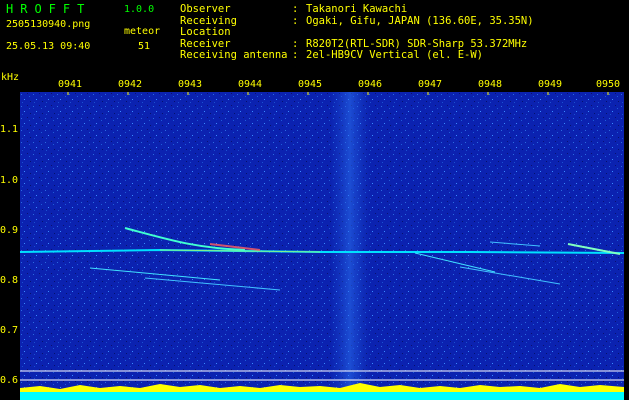 Image resolution: width=629 pixels, height=400 pixels. I want to click on meteor-label: meteor, so click(142, 31).